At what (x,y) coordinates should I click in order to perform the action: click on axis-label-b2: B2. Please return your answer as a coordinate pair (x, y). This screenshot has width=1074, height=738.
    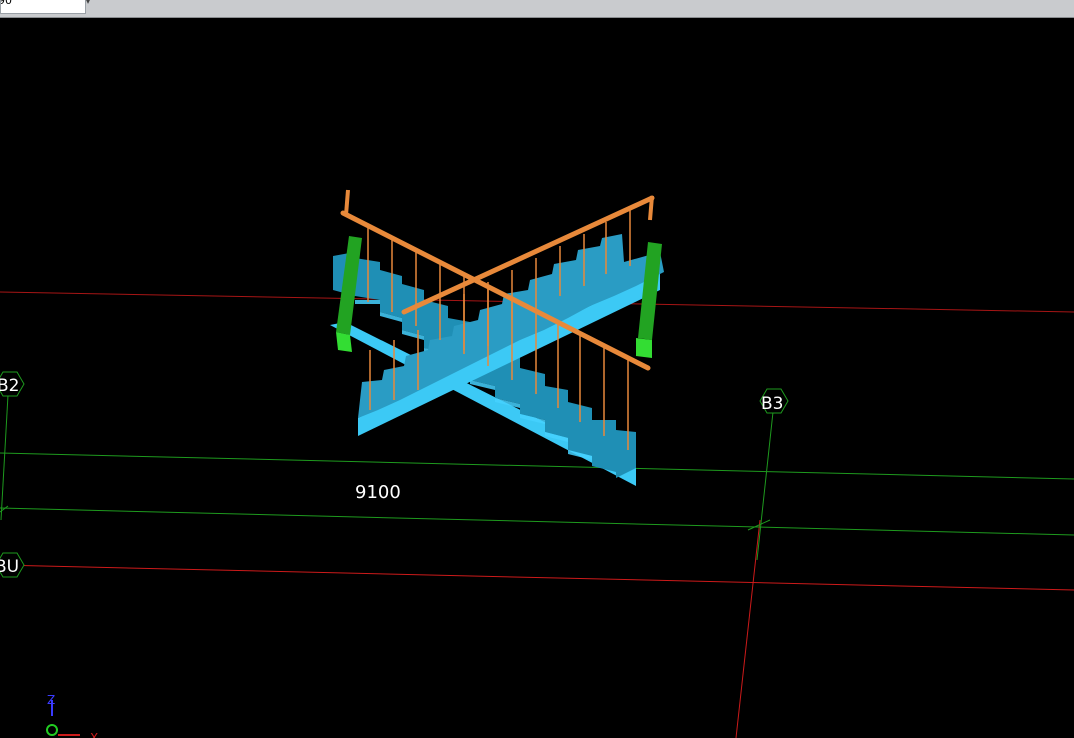
    Looking at the image, I should click on (9, 386).